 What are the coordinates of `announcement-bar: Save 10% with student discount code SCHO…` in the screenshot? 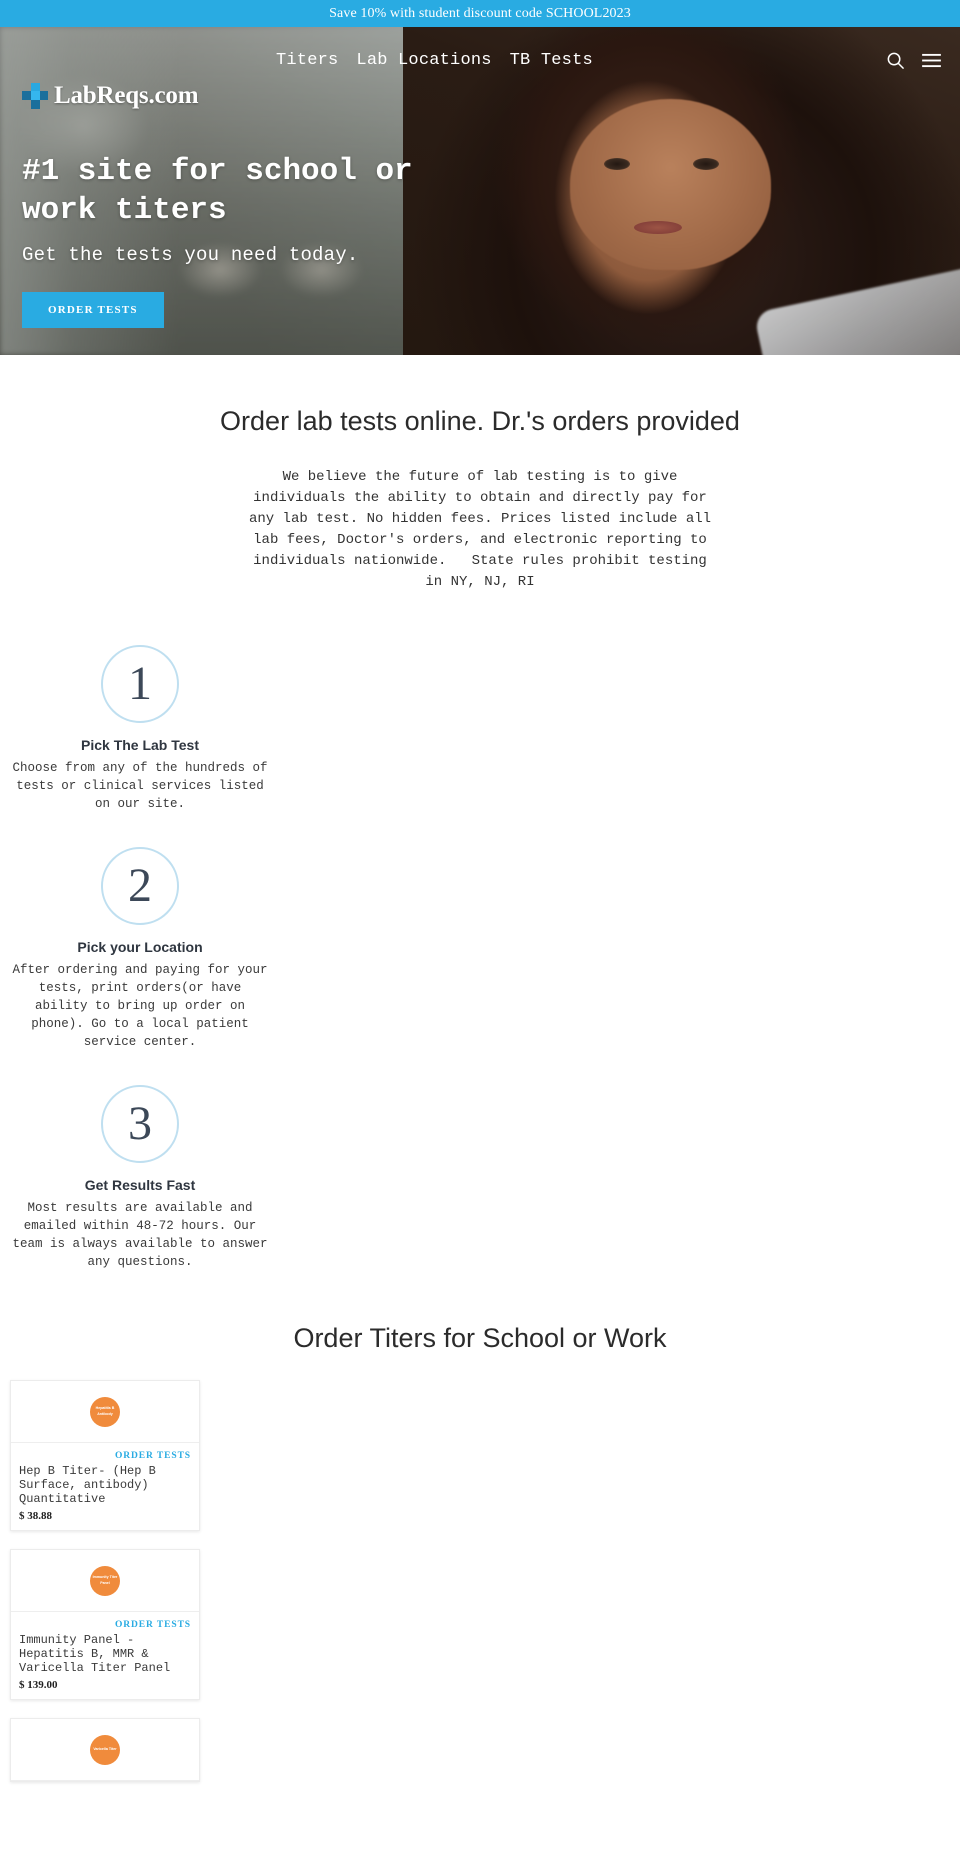 It's located at (480, 13).